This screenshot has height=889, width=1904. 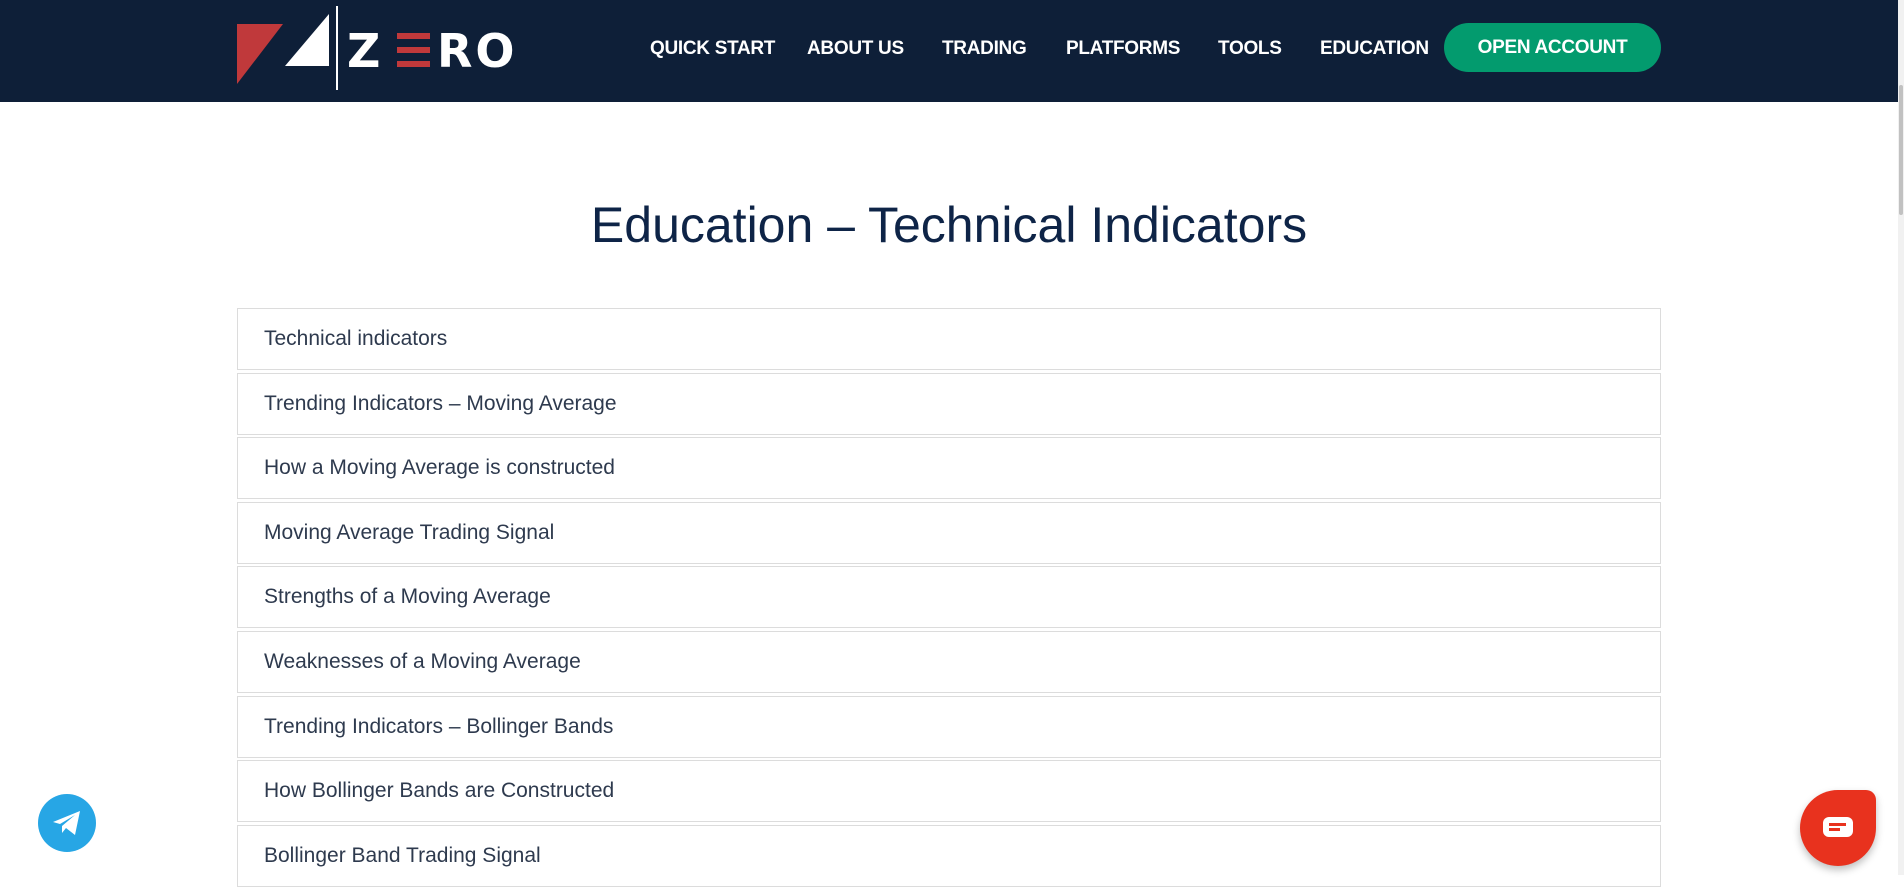 What do you see at coordinates (949, 791) in the screenshot?
I see `list-item: How Bollinger Bands are Constructed` at bounding box center [949, 791].